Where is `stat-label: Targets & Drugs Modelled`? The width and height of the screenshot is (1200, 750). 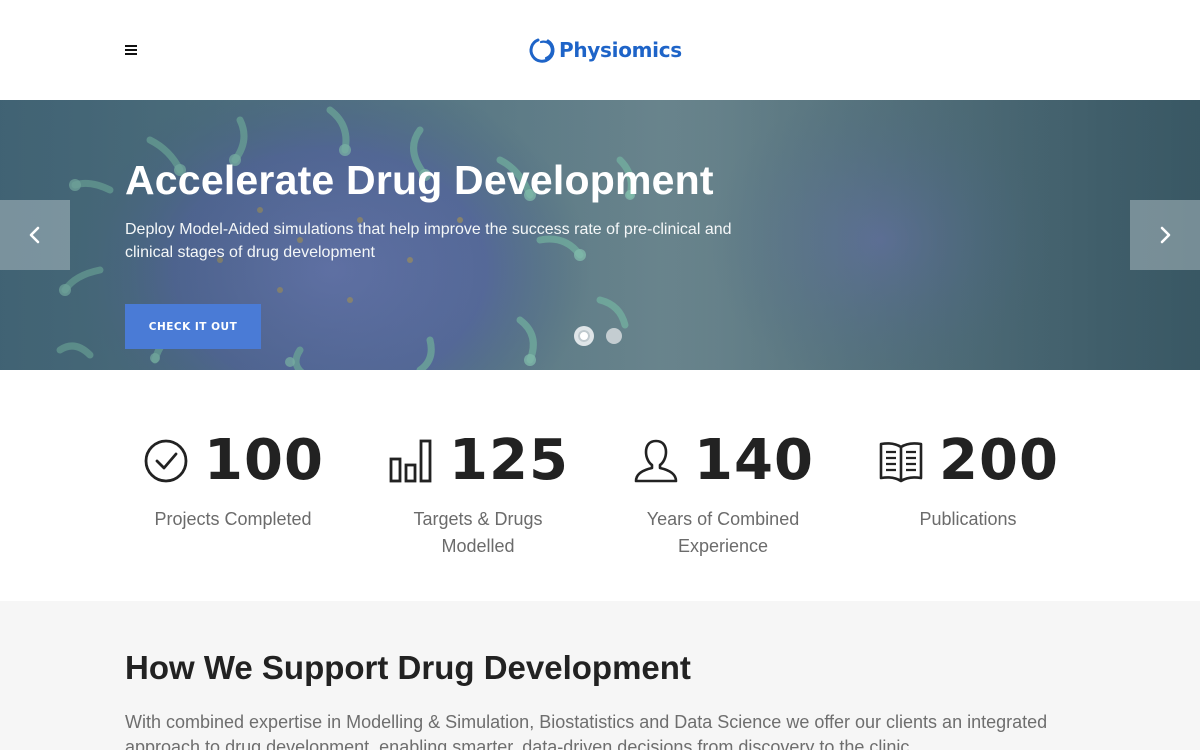 stat-label: Targets & Drugs Modelled is located at coordinates (478, 532).